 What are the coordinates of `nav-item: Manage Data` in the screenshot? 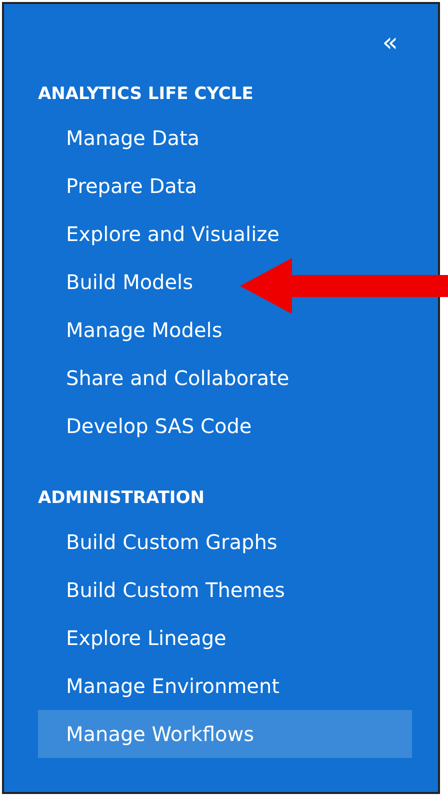 It's located at (122, 138).